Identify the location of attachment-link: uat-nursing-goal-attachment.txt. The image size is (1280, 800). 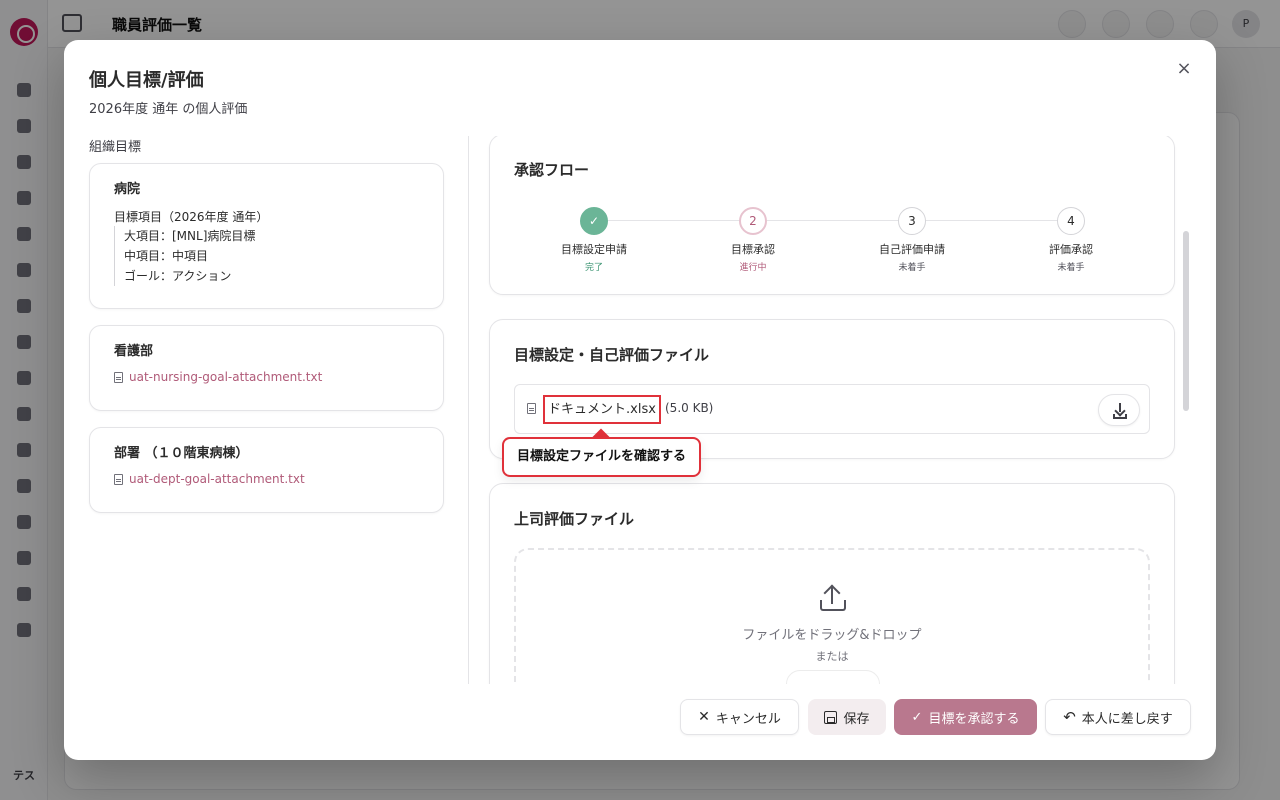
(218, 377).